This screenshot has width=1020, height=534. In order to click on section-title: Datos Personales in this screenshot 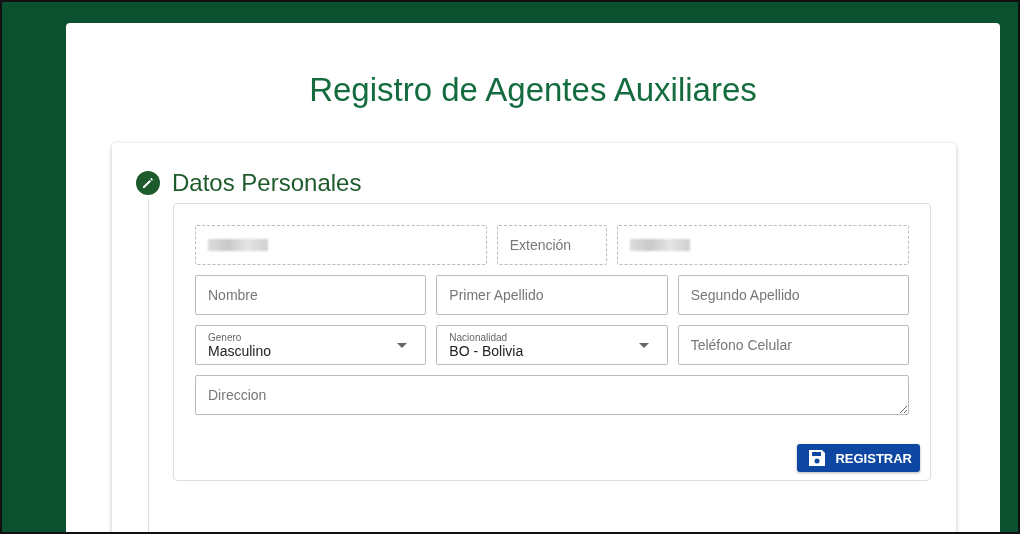, I will do `click(267, 183)`.